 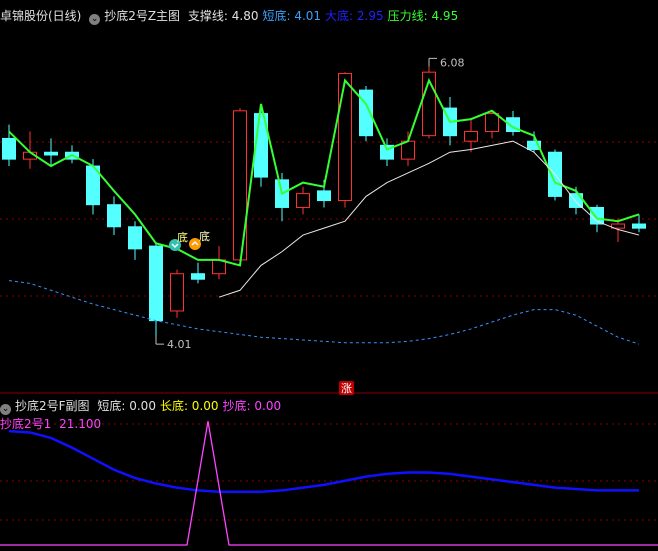 What do you see at coordinates (159, 340) in the screenshot?
I see `low-marker` at bounding box center [159, 340].